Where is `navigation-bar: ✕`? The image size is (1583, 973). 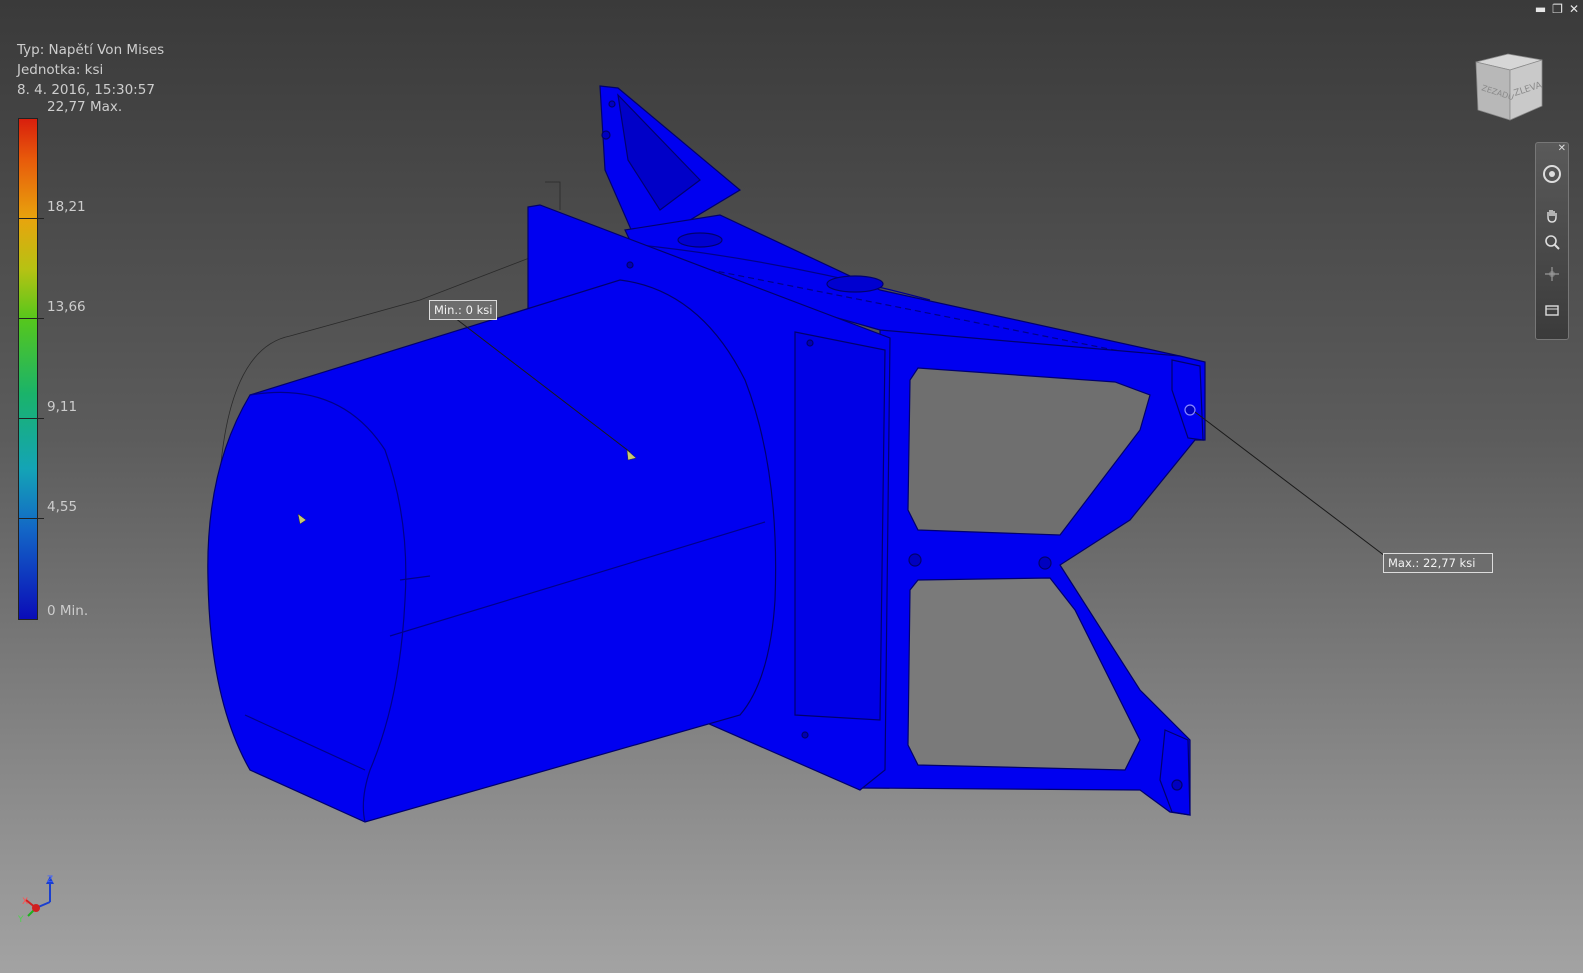
navigation-bar: ✕ is located at coordinates (1552, 241).